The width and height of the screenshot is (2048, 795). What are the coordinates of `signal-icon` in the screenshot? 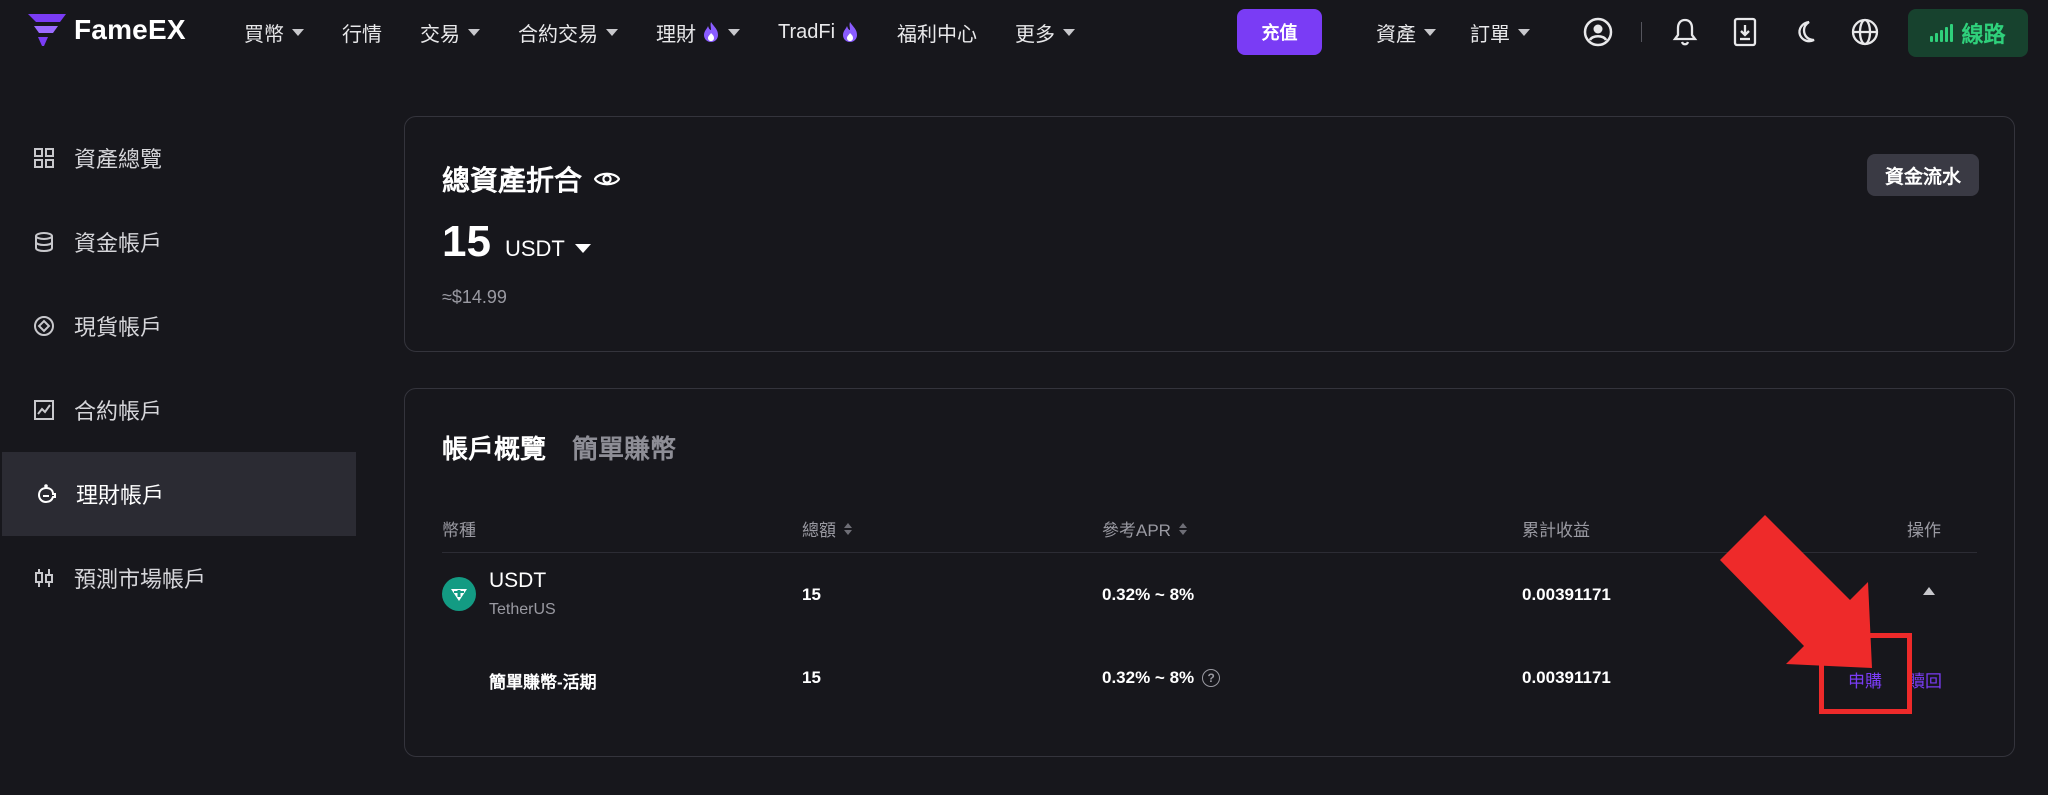 It's located at (1942, 33).